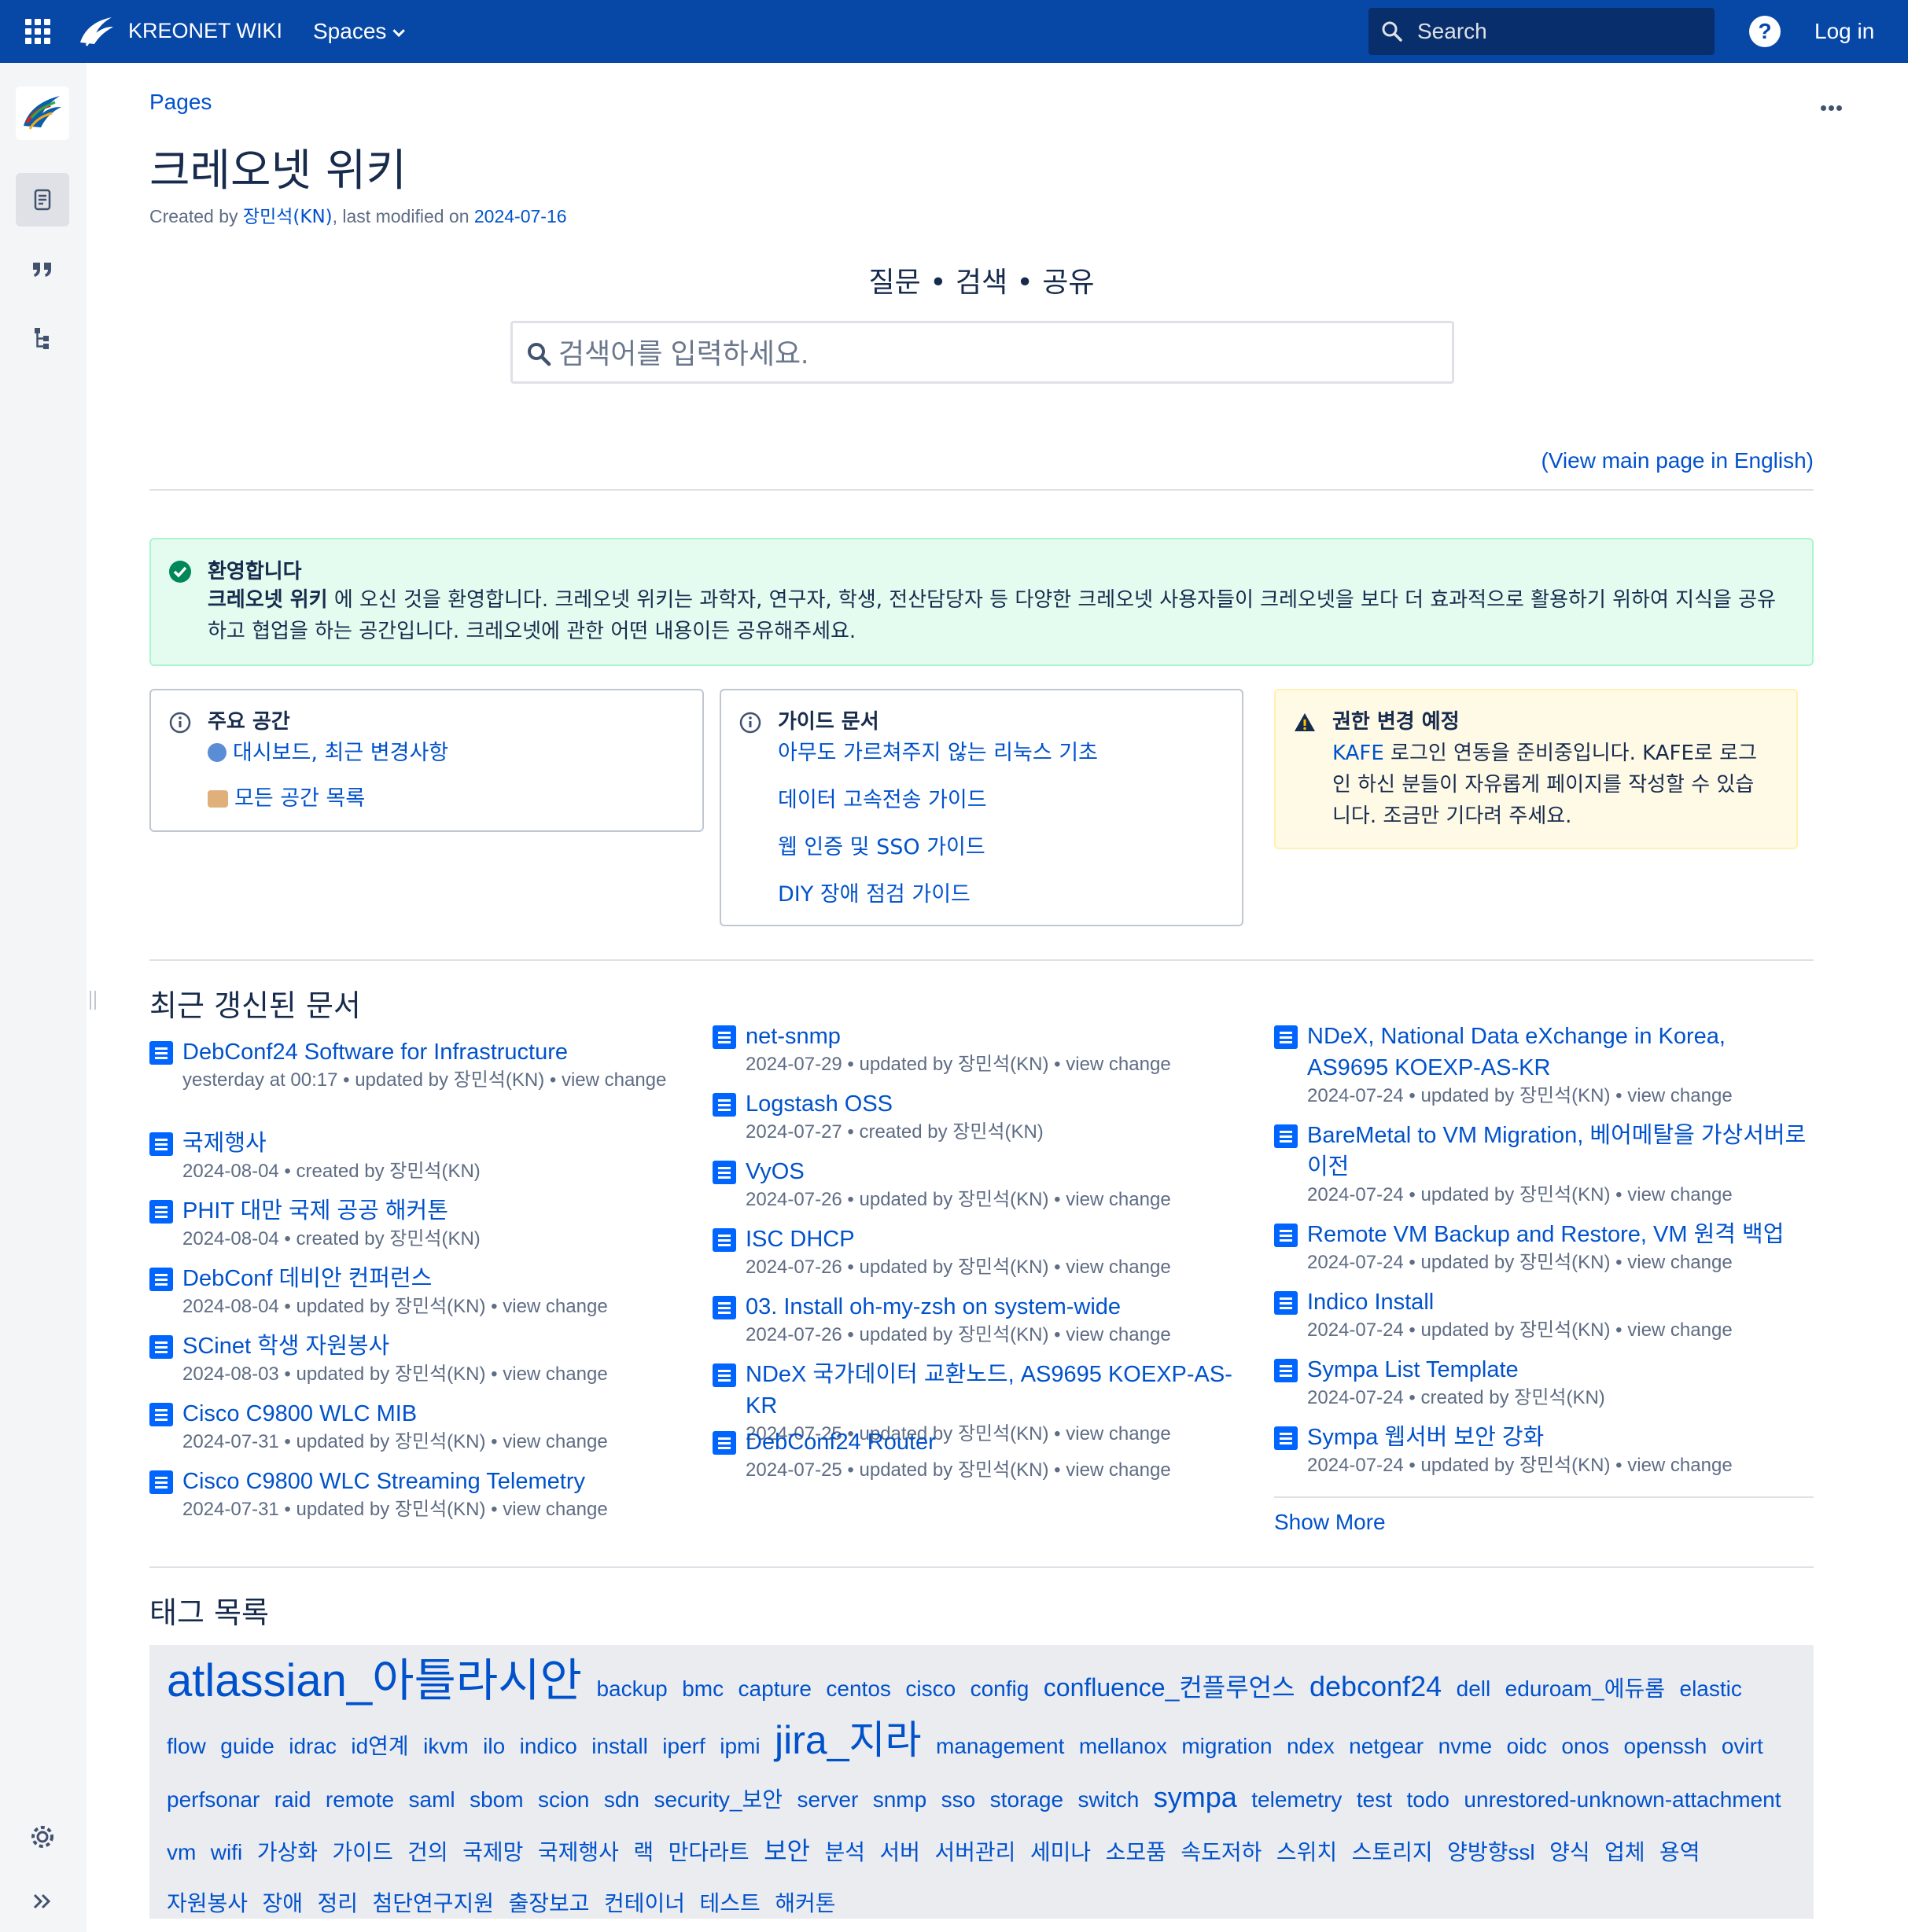 The width and height of the screenshot is (1908, 1932). Describe the element at coordinates (1474, 1688) in the screenshot. I see `tag-link: dell` at that location.